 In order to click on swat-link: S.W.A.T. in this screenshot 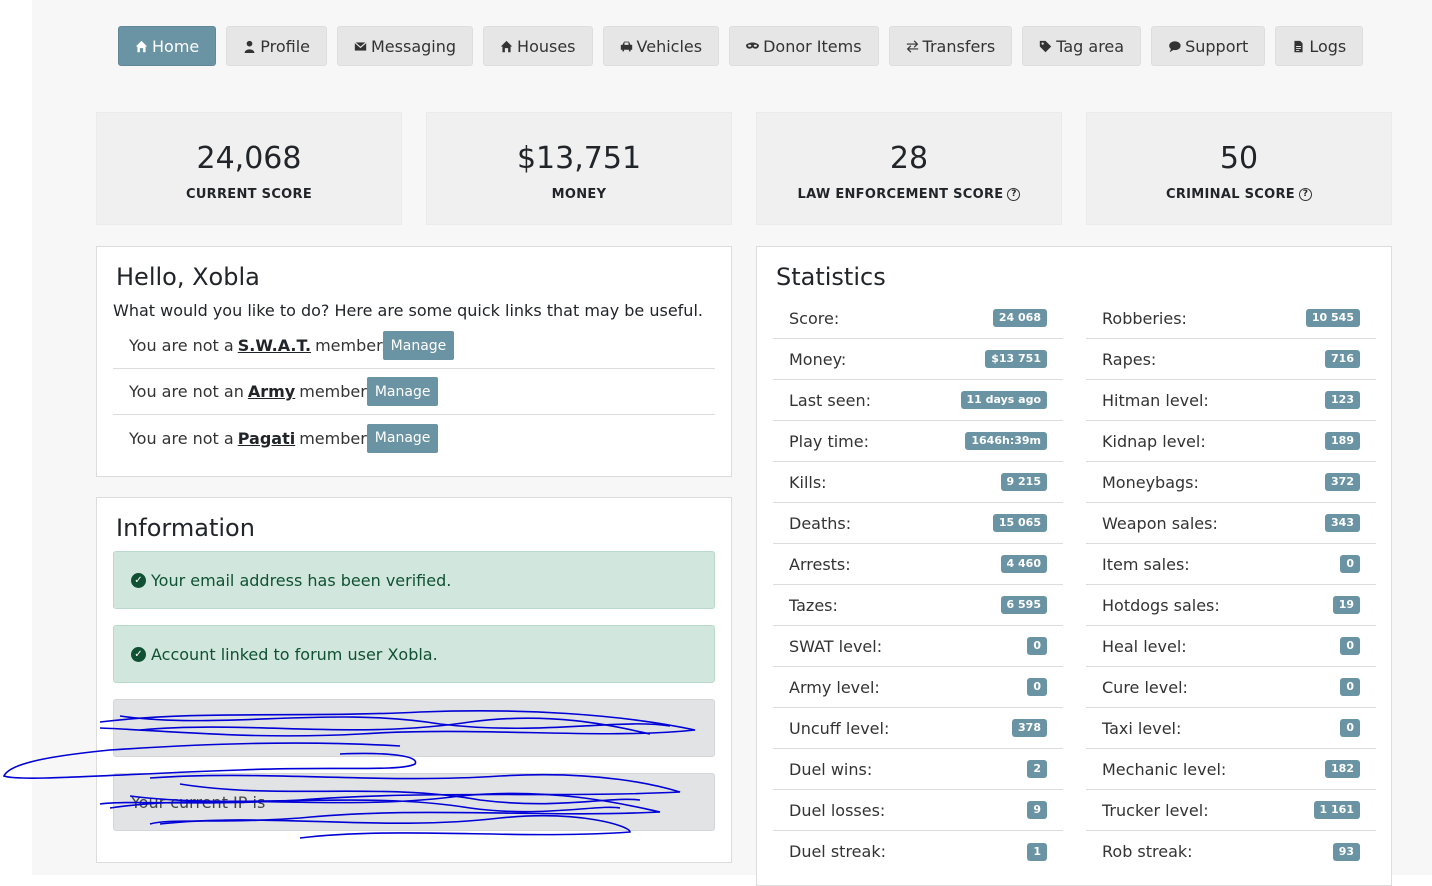, I will do `click(274, 345)`.